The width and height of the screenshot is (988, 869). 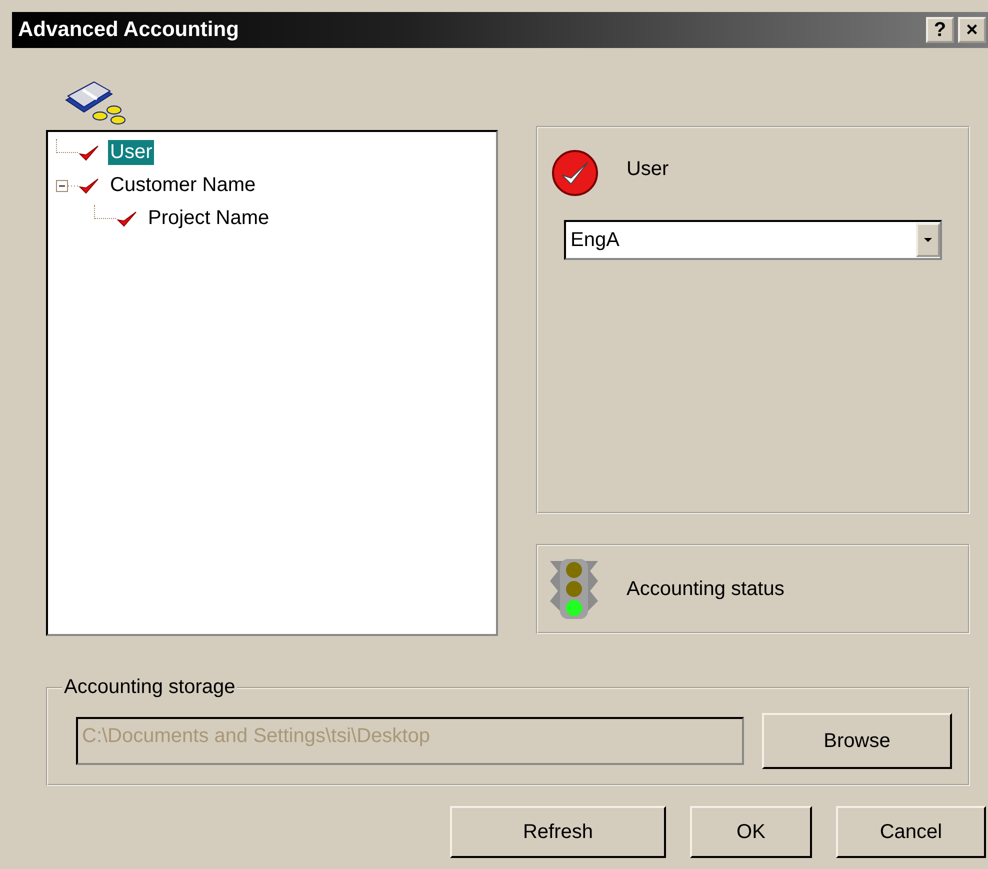 What do you see at coordinates (753, 240) in the screenshot?
I see `user-dropdown: EngA` at bounding box center [753, 240].